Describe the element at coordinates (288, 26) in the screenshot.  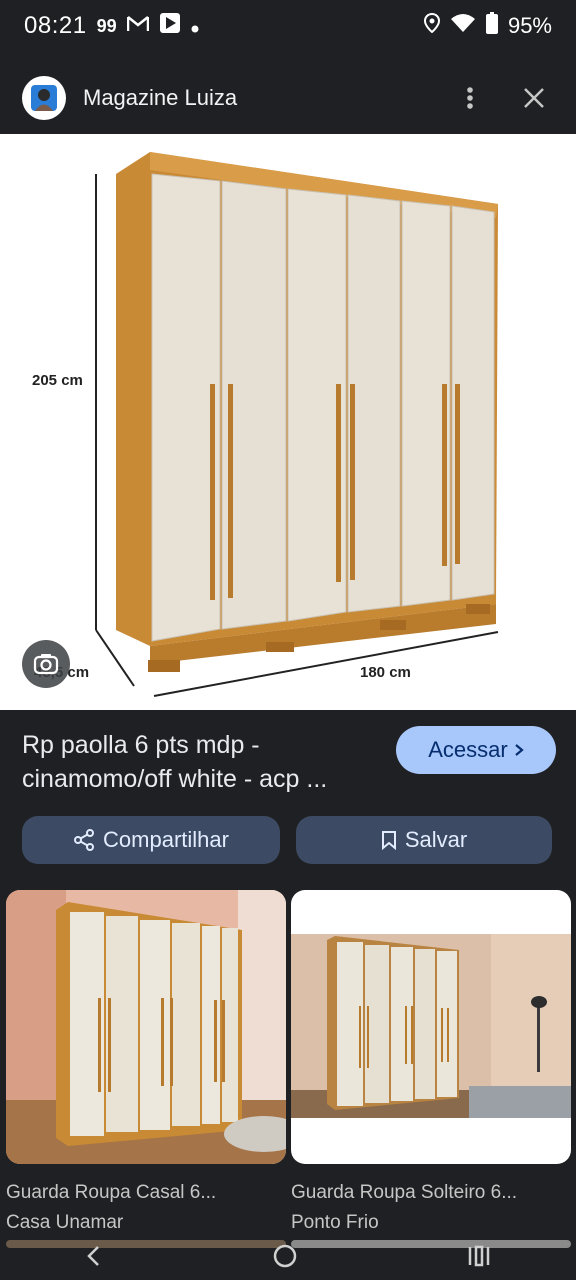
I see `status-bar: 08:21 99 95%` at that location.